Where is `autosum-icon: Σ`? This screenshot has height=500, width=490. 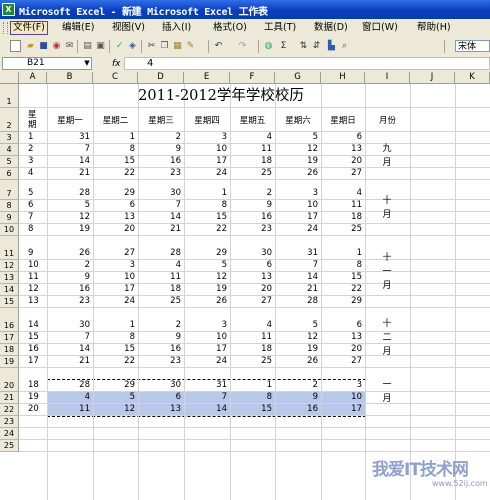 autosum-icon: Σ is located at coordinates (283, 46).